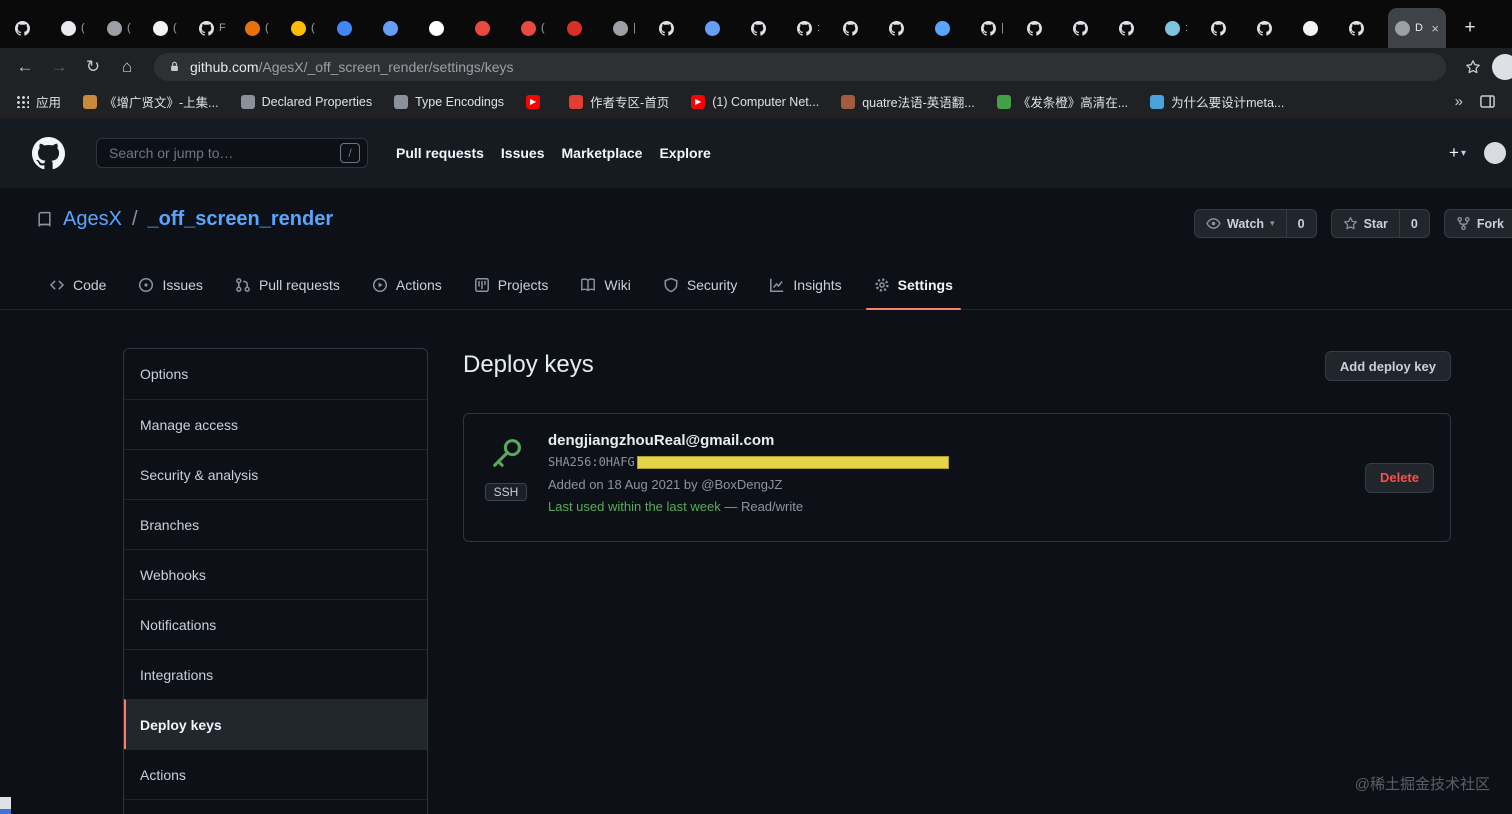  Describe the element at coordinates (275, 374) in the screenshot. I see `settings-nav-item: Options` at that location.